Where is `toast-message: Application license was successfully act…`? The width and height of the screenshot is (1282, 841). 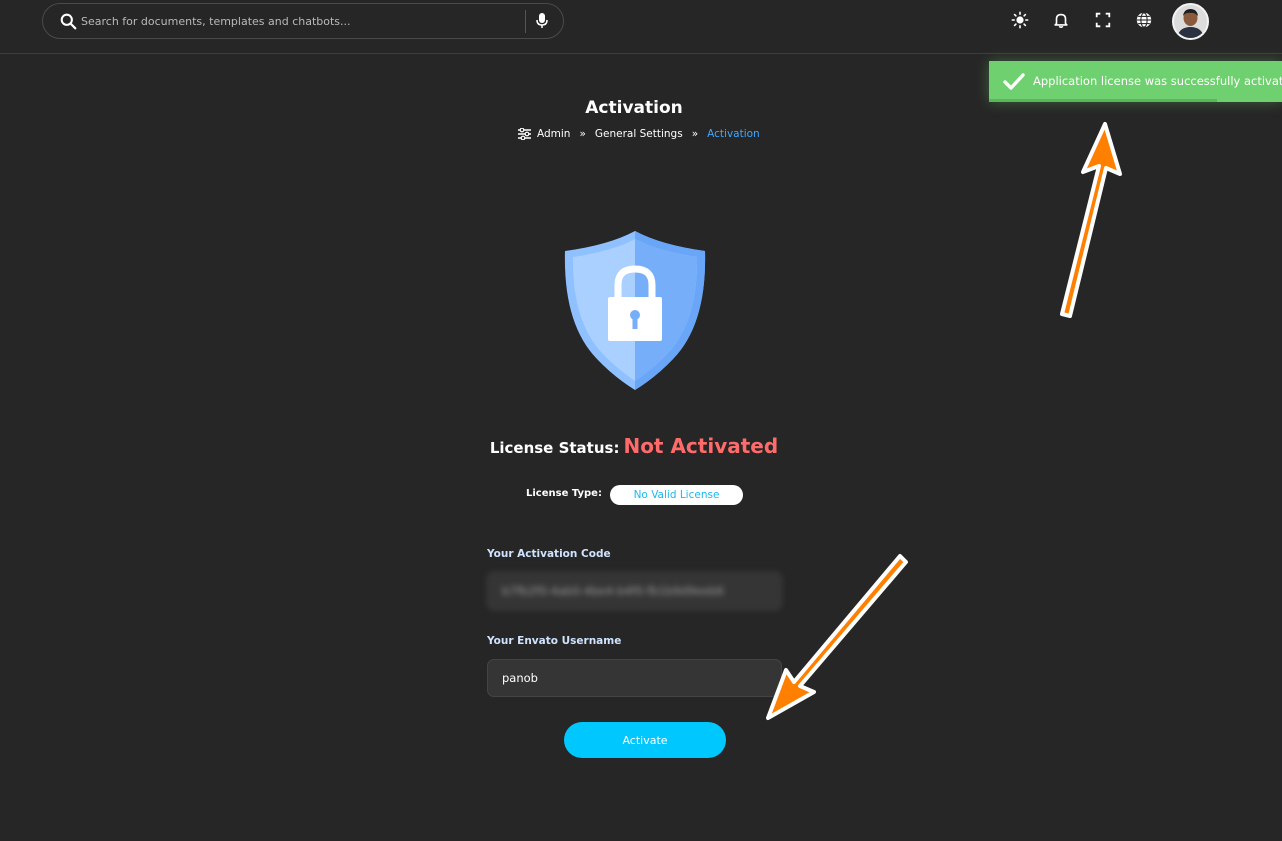
toast-message: Application license was successfully act… is located at coordinates (1157, 81).